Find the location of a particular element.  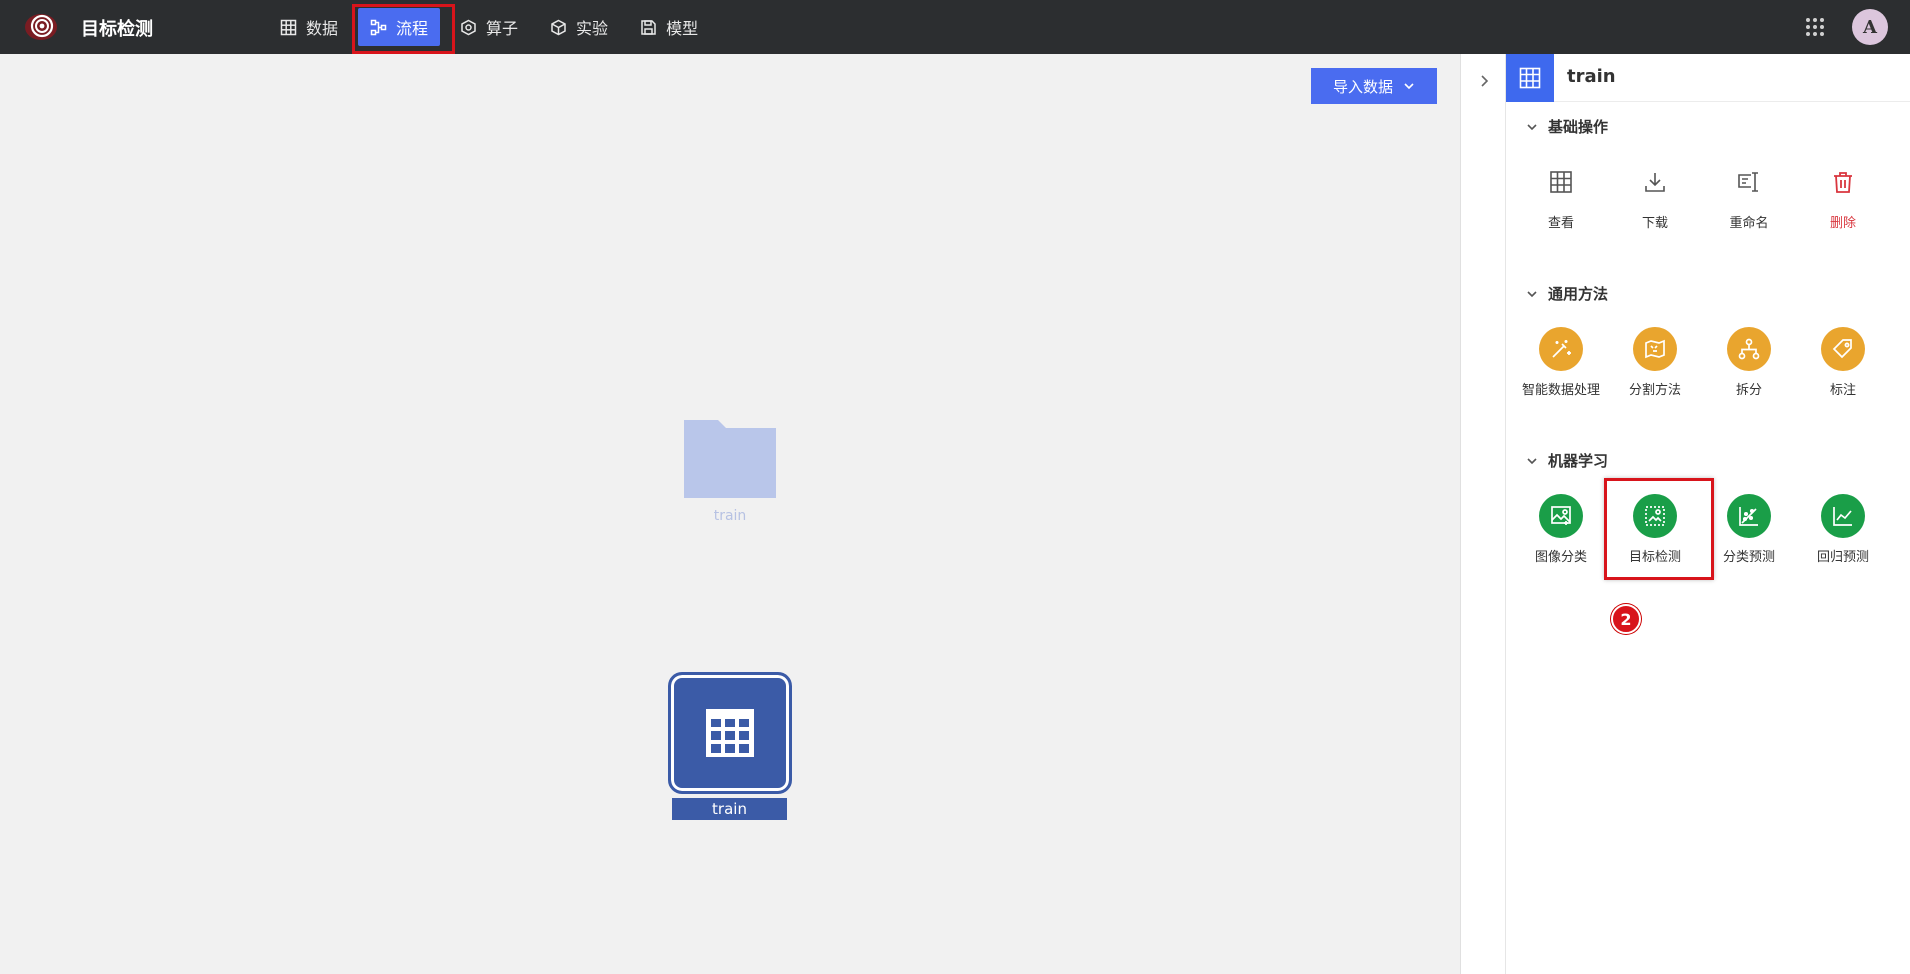

section-basic-ops: 基础操作 is located at coordinates (1567, 126).